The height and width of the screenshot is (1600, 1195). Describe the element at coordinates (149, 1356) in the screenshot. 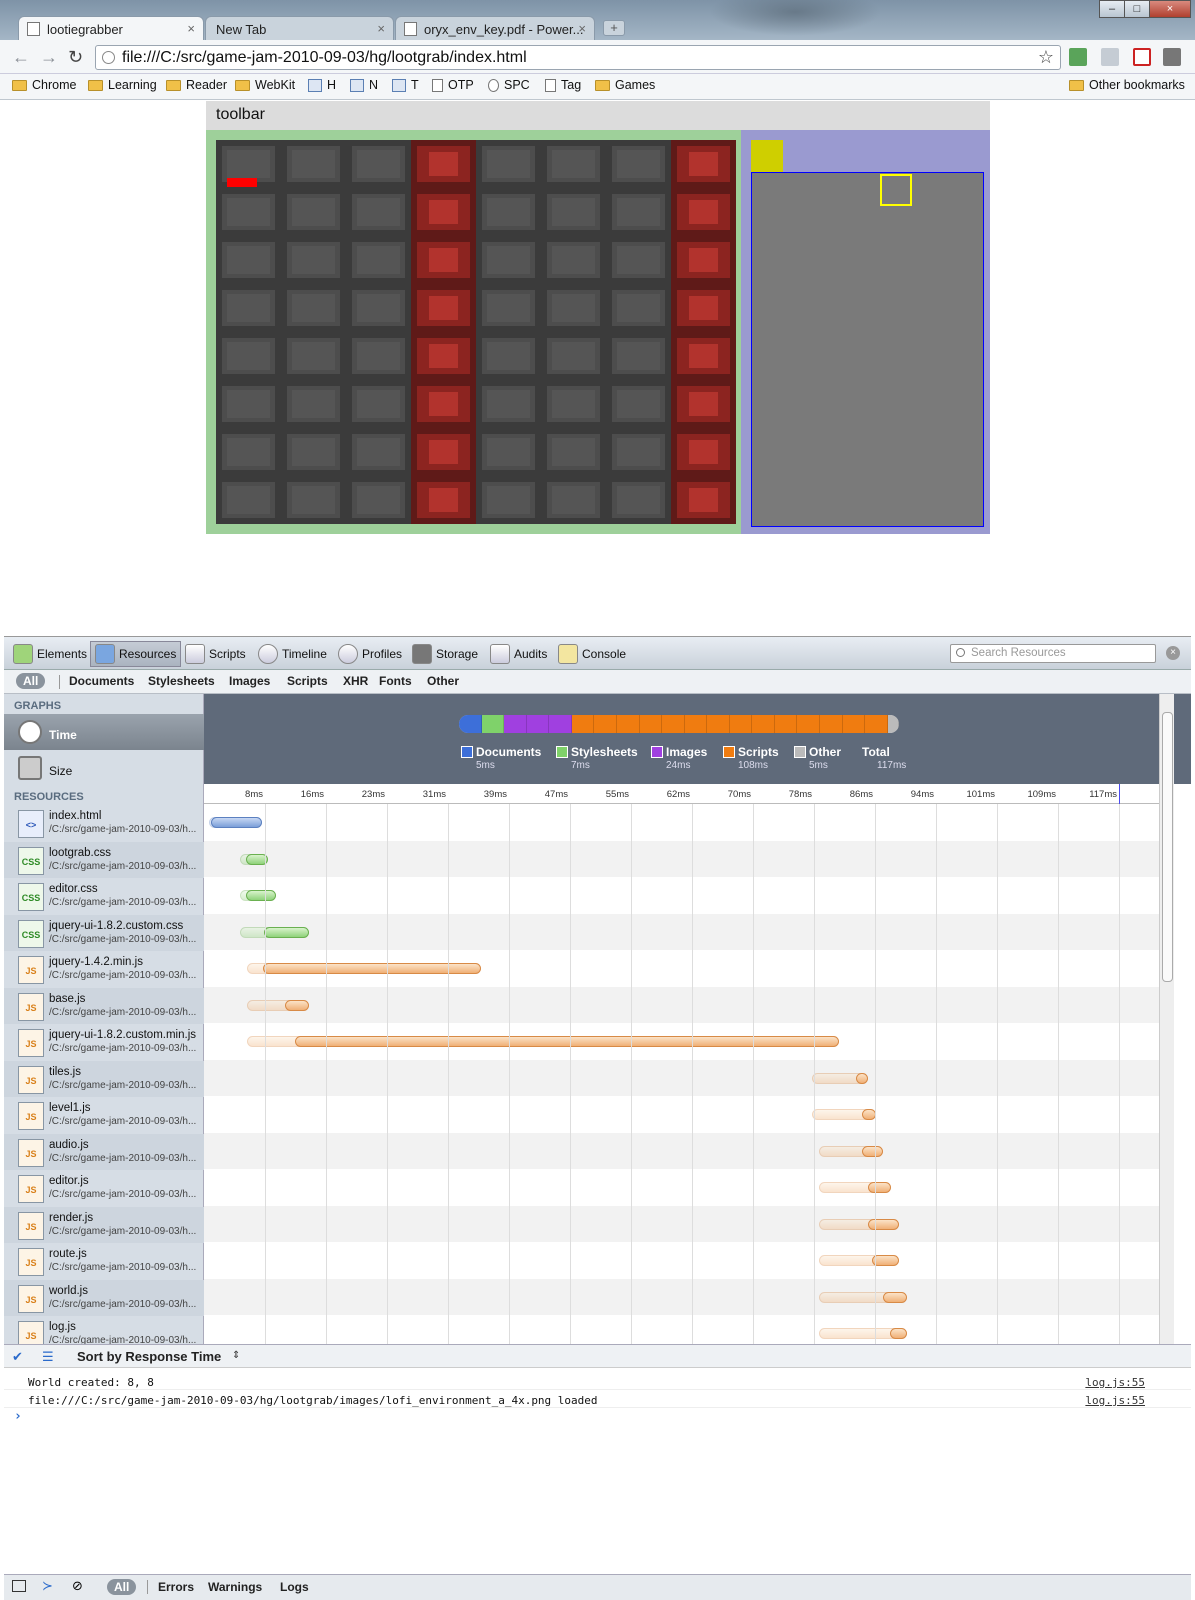

I see `sort-select: Sort by Response Time` at that location.